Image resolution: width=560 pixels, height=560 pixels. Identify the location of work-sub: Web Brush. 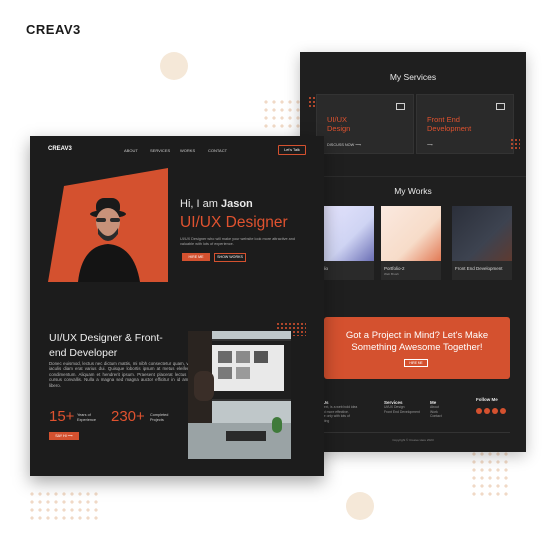
(391, 274).